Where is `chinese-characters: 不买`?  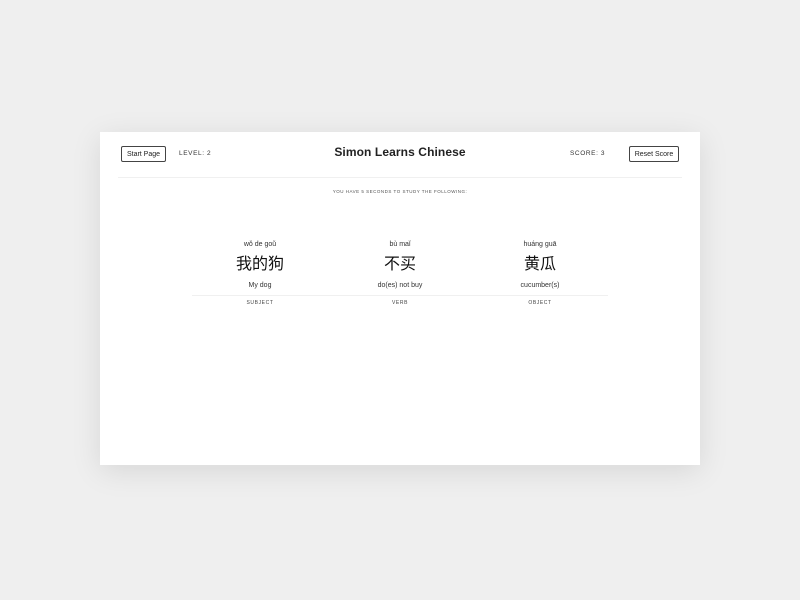 chinese-characters: 不买 is located at coordinates (399, 263).